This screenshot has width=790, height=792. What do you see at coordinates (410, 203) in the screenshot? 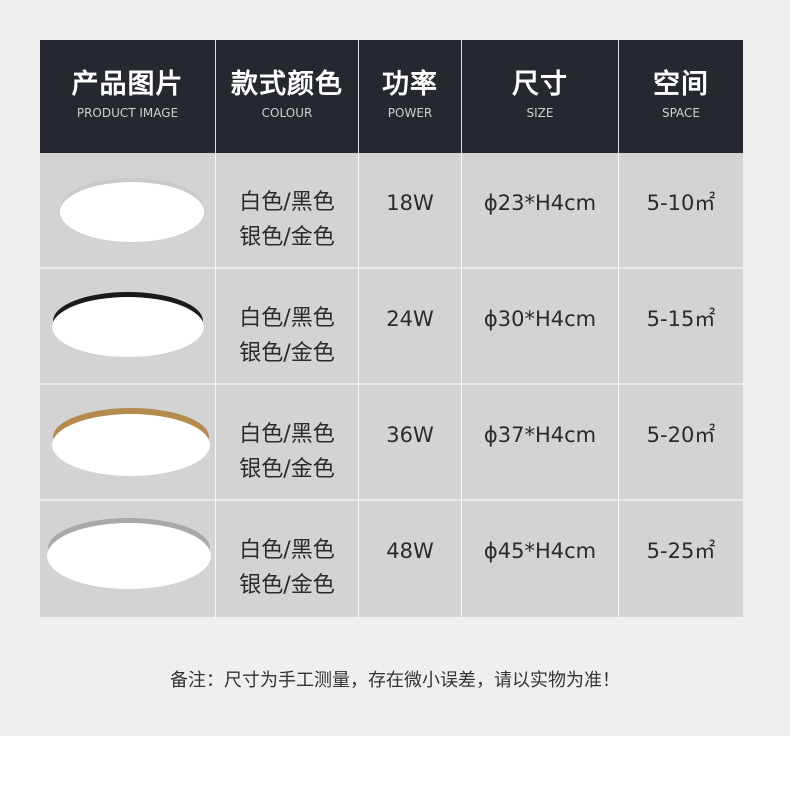
I see `power-value: 18W` at bounding box center [410, 203].